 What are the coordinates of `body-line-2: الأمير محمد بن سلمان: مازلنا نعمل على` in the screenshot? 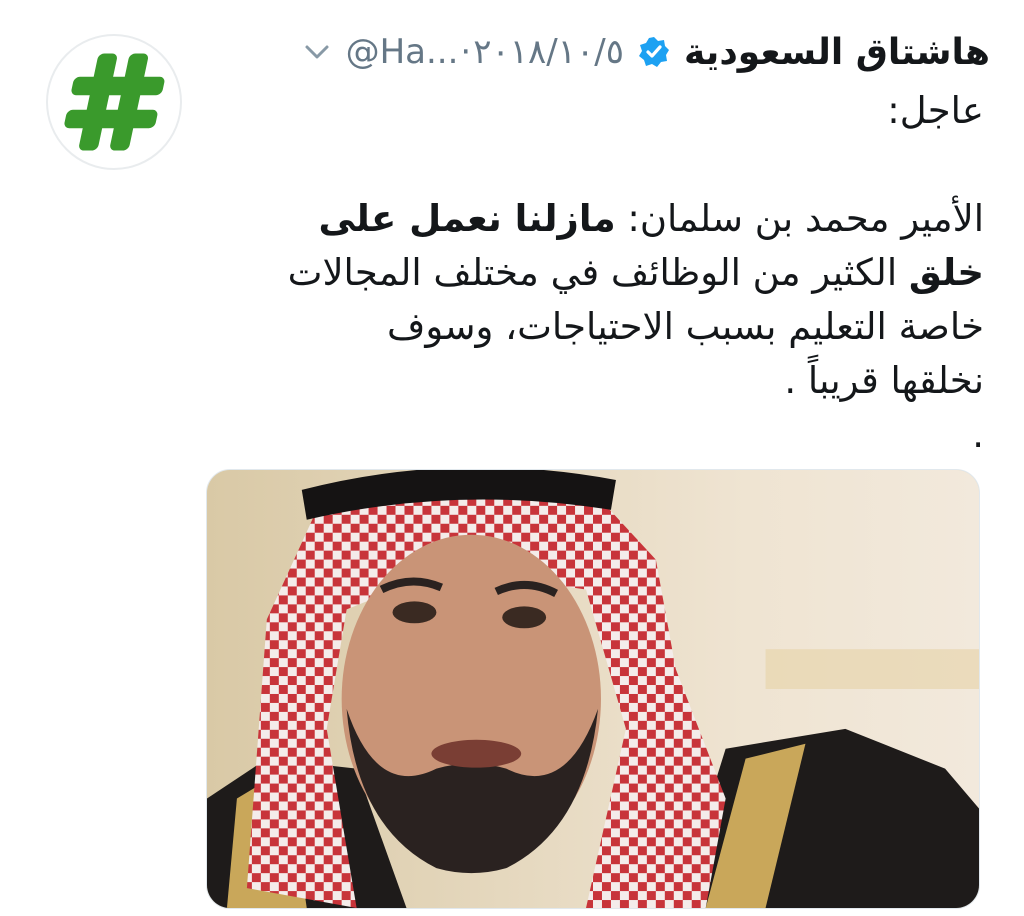 It's located at (594, 219).